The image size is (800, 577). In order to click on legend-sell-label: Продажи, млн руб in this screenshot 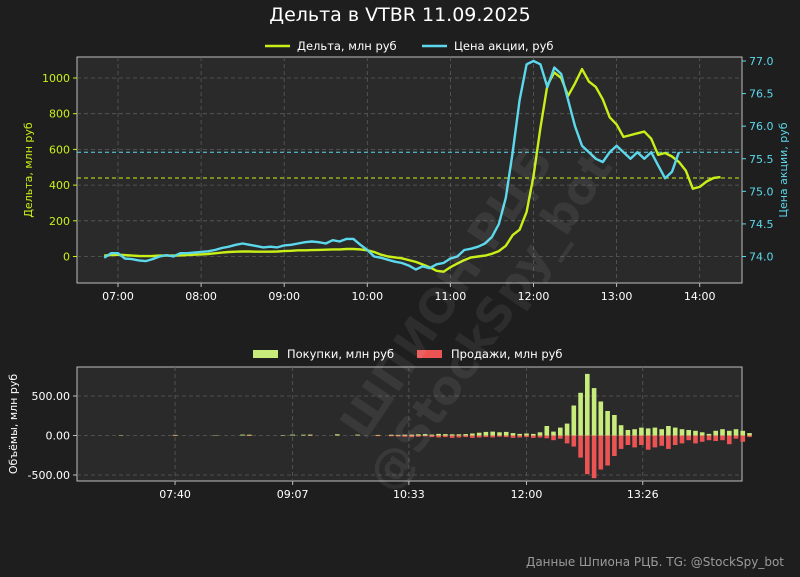, I will do `click(507, 354)`.